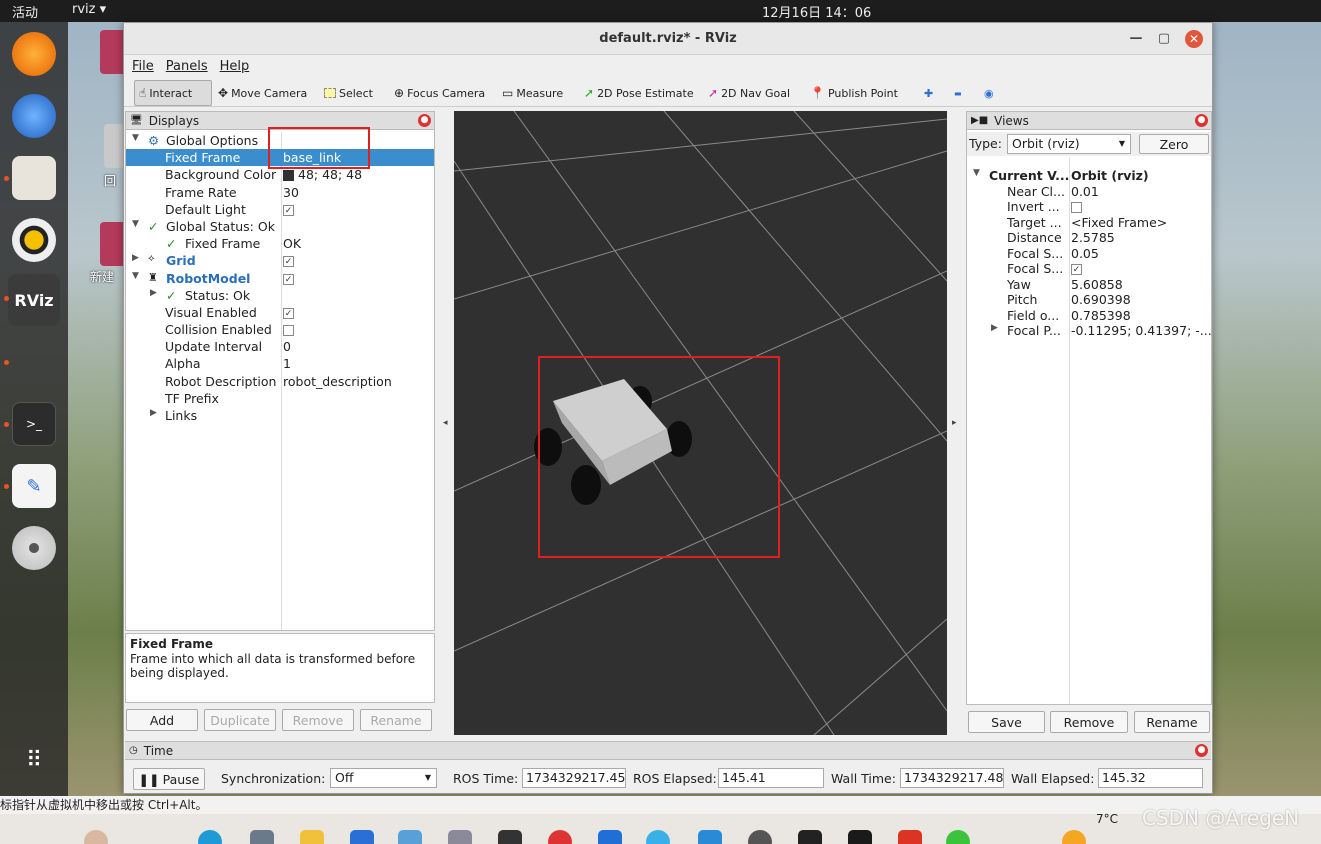  Describe the element at coordinates (989, 93) in the screenshot. I see `eye-tool-button: ◉` at that location.